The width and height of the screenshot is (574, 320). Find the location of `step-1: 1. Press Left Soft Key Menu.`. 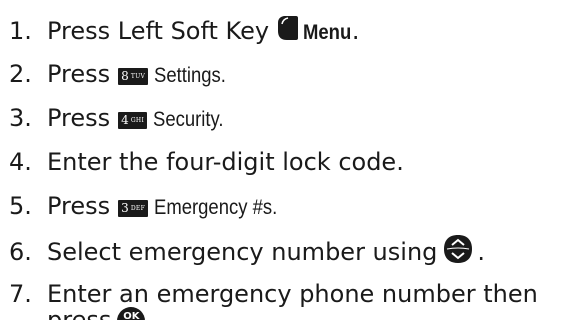

step-1: 1. Press Left Soft Key Menu. is located at coordinates (180, 32).